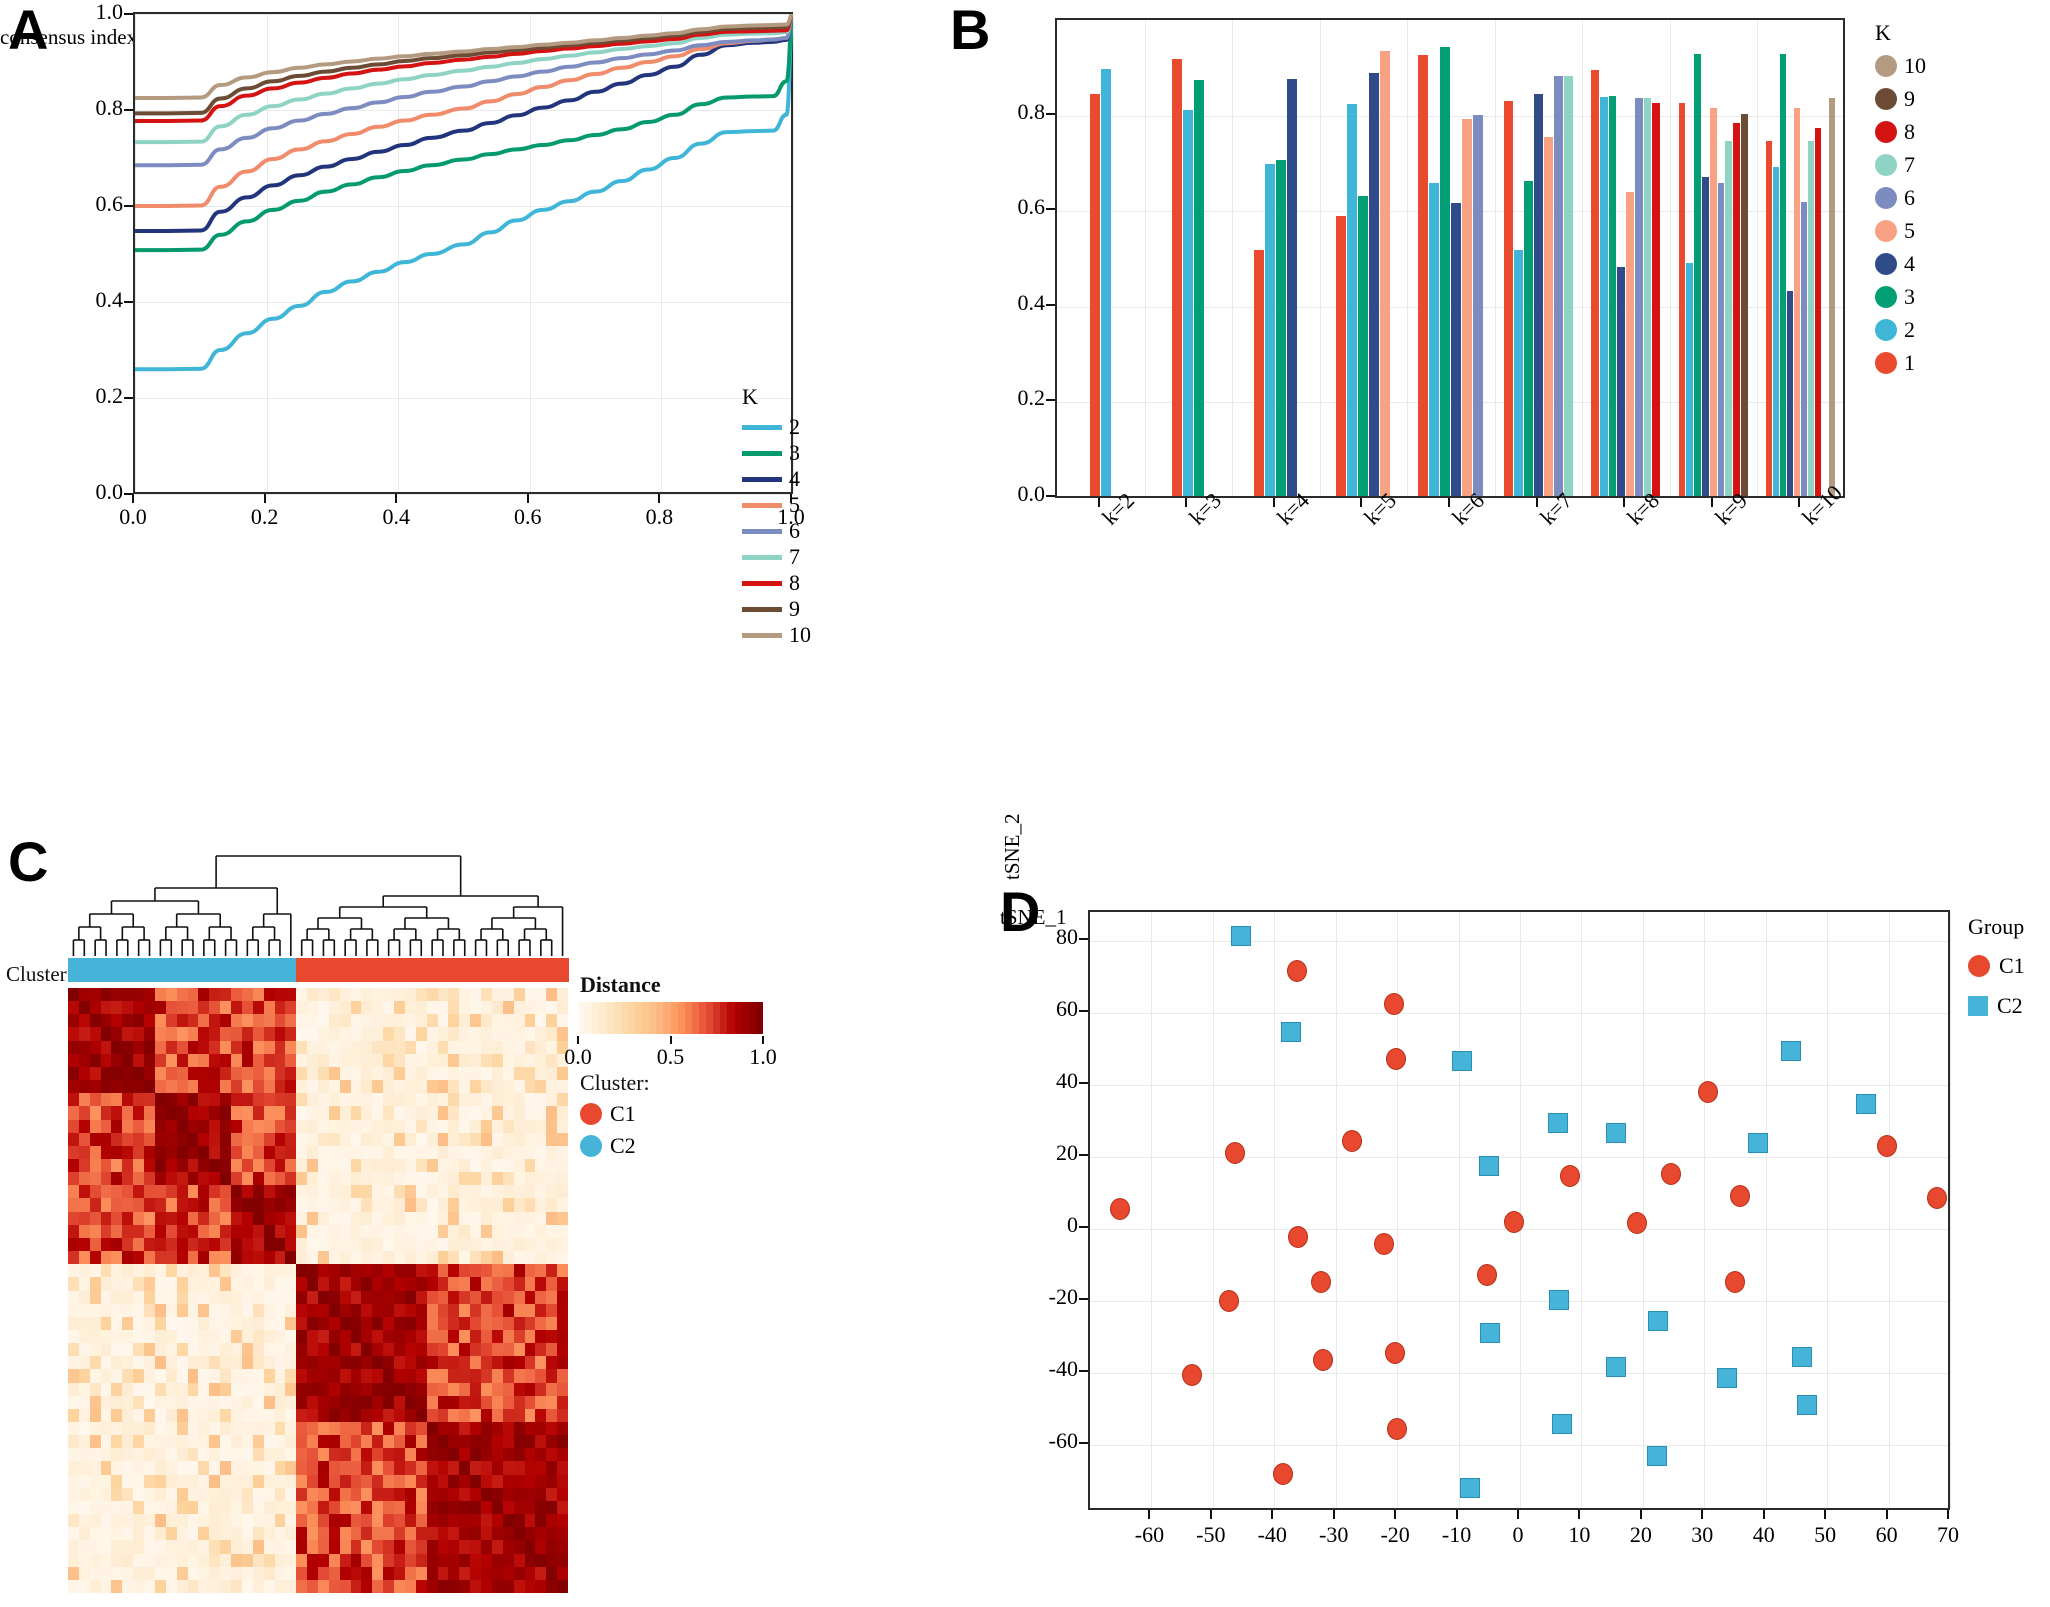 This screenshot has height=1607, width=2050. What do you see at coordinates (291, 970) in the screenshot?
I see `cluster-strip-cell` at bounding box center [291, 970].